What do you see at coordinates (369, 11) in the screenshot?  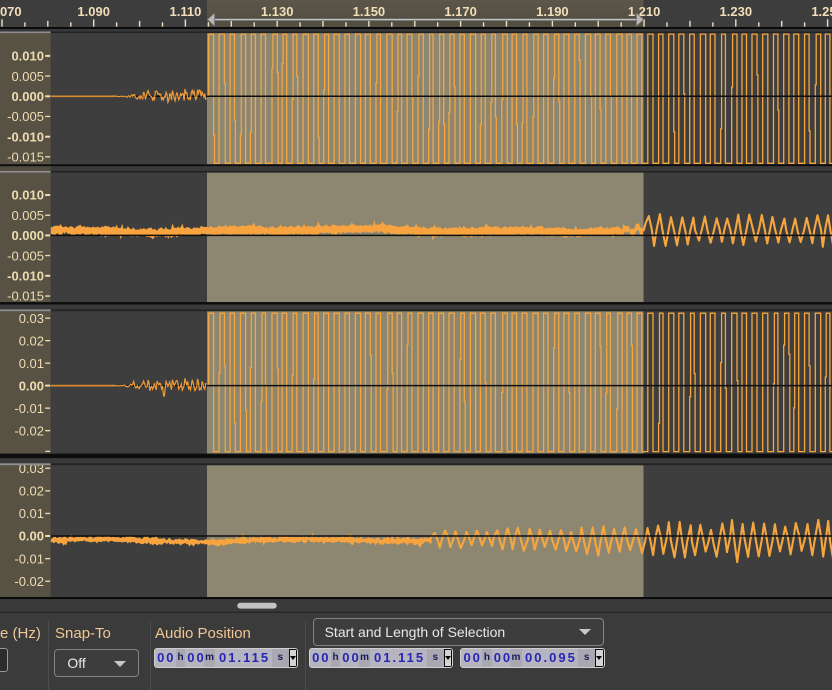 I see `svg-text: 1.150` at bounding box center [369, 11].